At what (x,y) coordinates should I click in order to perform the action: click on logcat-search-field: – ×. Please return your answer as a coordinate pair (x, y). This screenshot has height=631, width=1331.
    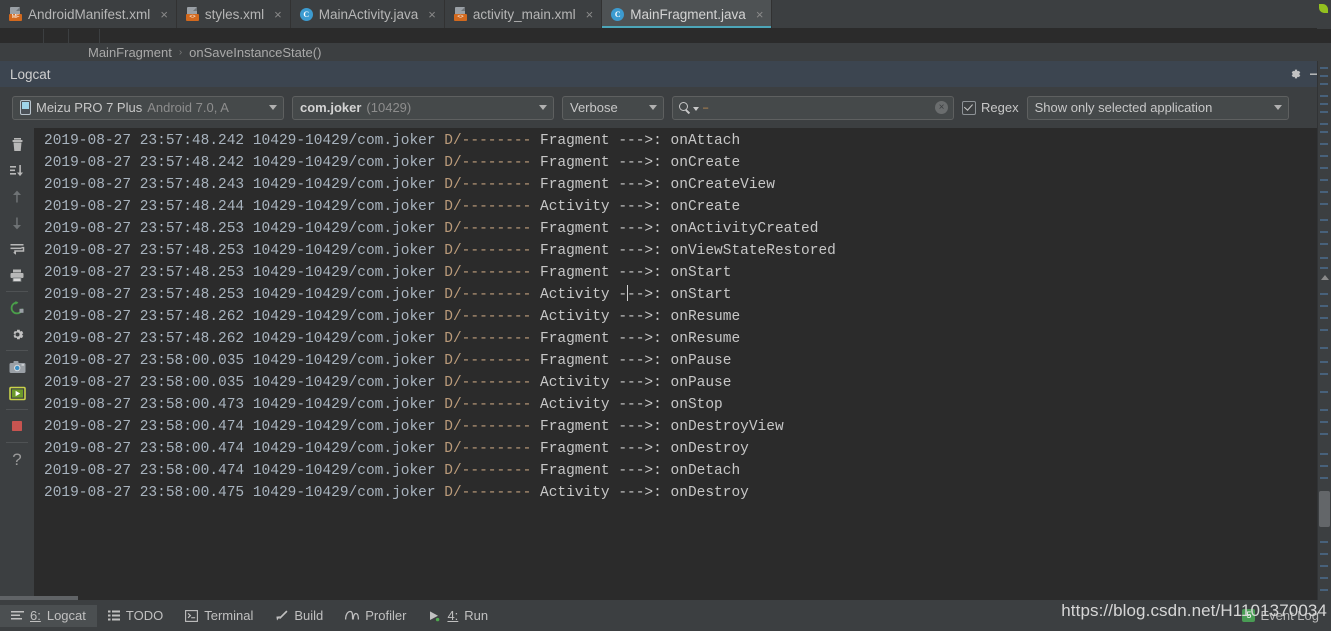
    Looking at the image, I should click on (813, 107).